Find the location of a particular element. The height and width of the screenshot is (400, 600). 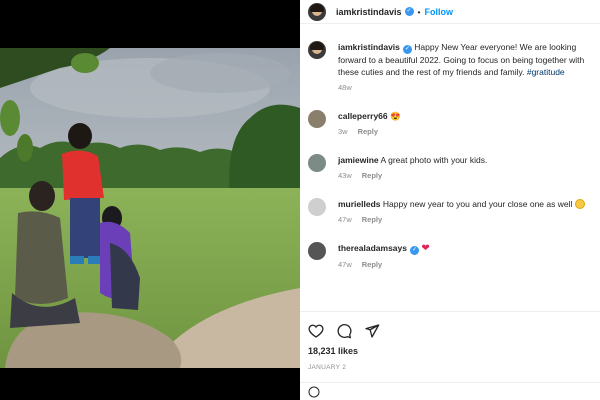

post-header: iamkristindavis ✓ • Follow is located at coordinates (450, 12).